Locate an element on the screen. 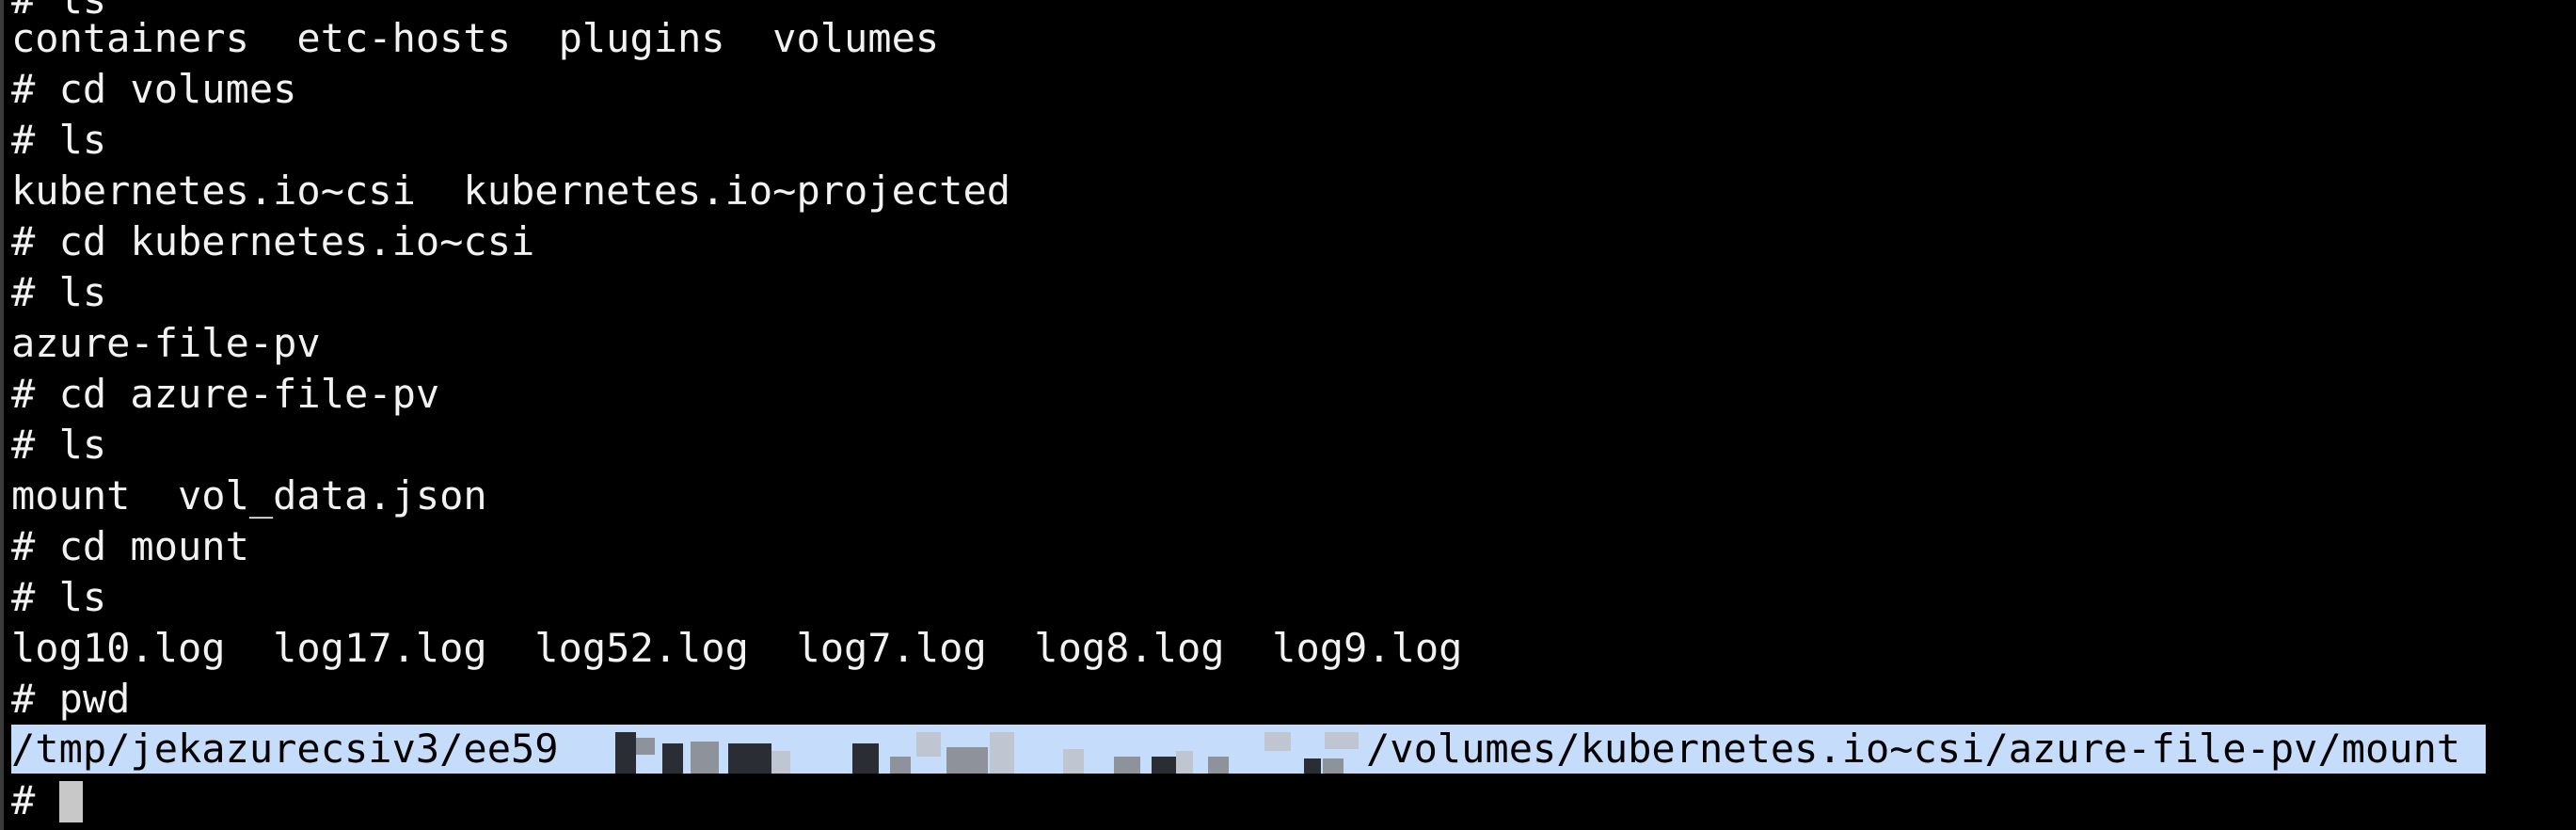 The height and width of the screenshot is (830, 2576). command-line: # cd kubernetes.io~csi is located at coordinates (273, 241).